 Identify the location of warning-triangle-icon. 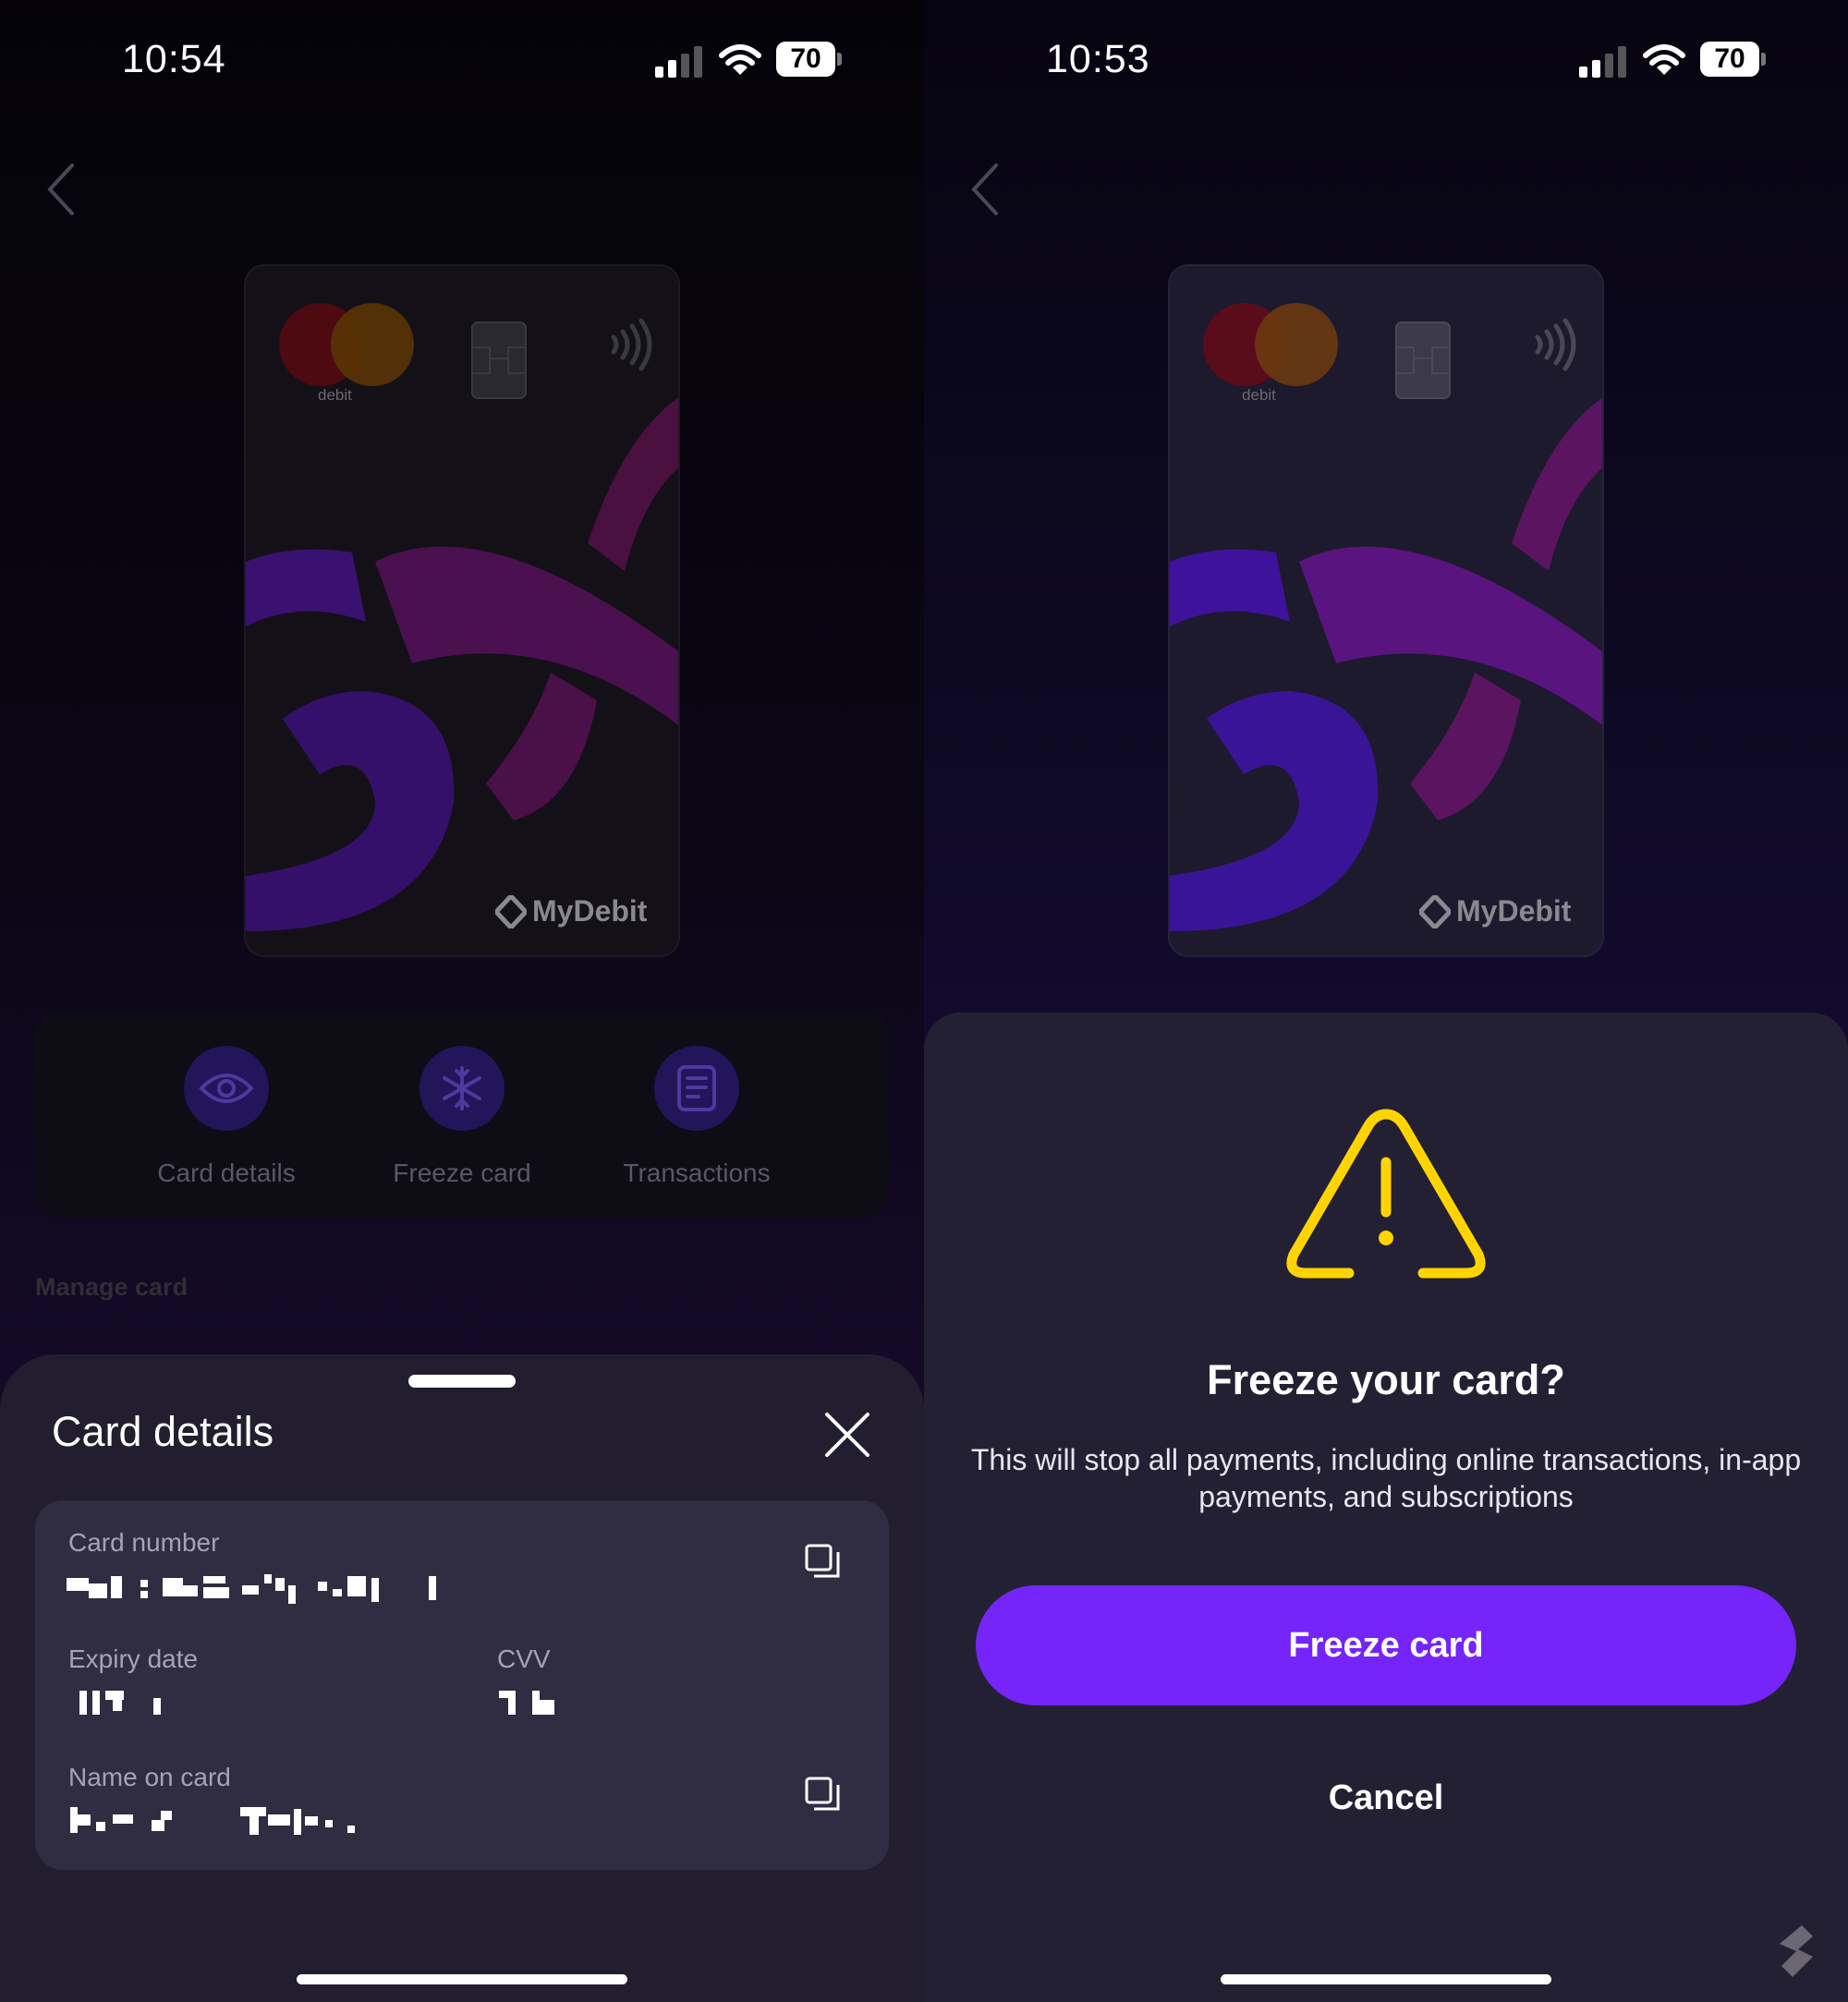
(1386, 1194).